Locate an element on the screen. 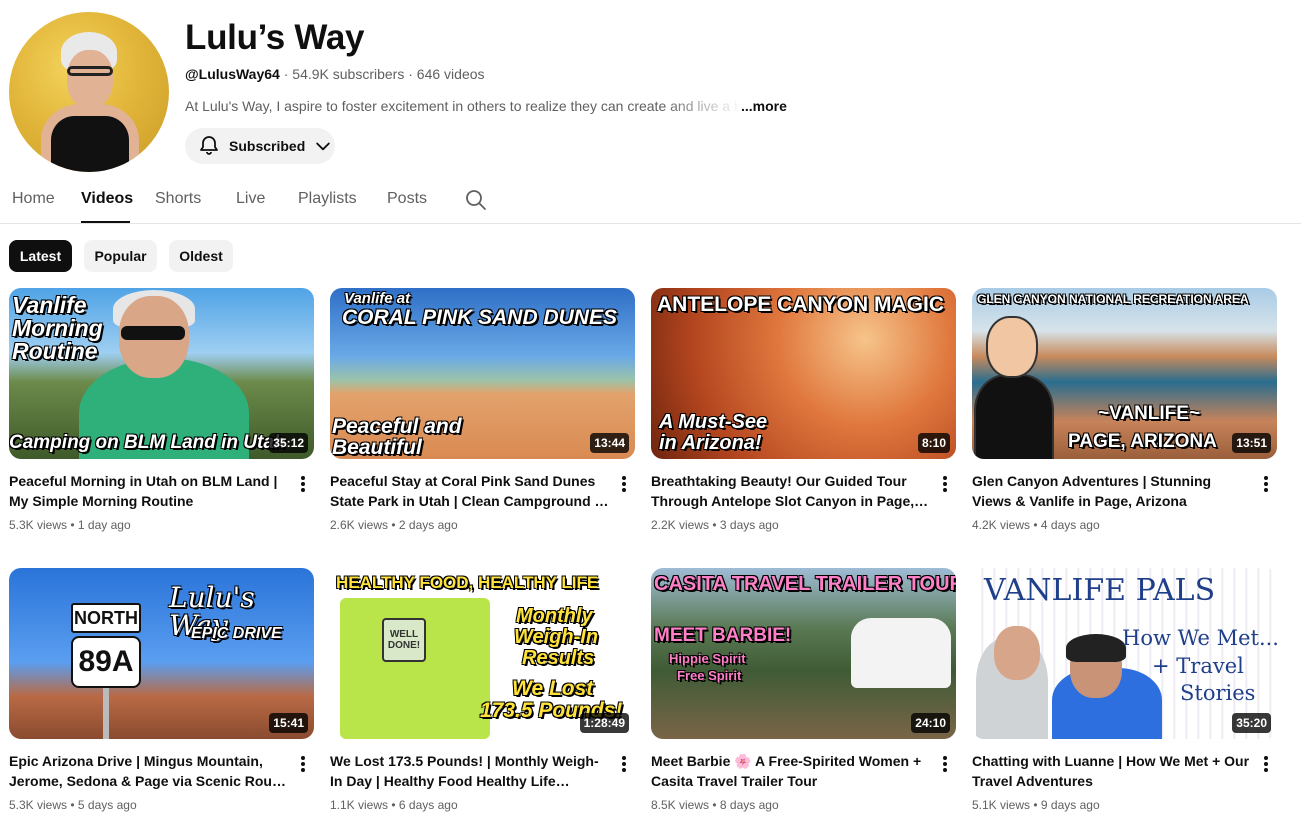 The width and height of the screenshot is (1301, 828). video-stats: 4.2K views • 4 days ago is located at coordinates (1036, 525).